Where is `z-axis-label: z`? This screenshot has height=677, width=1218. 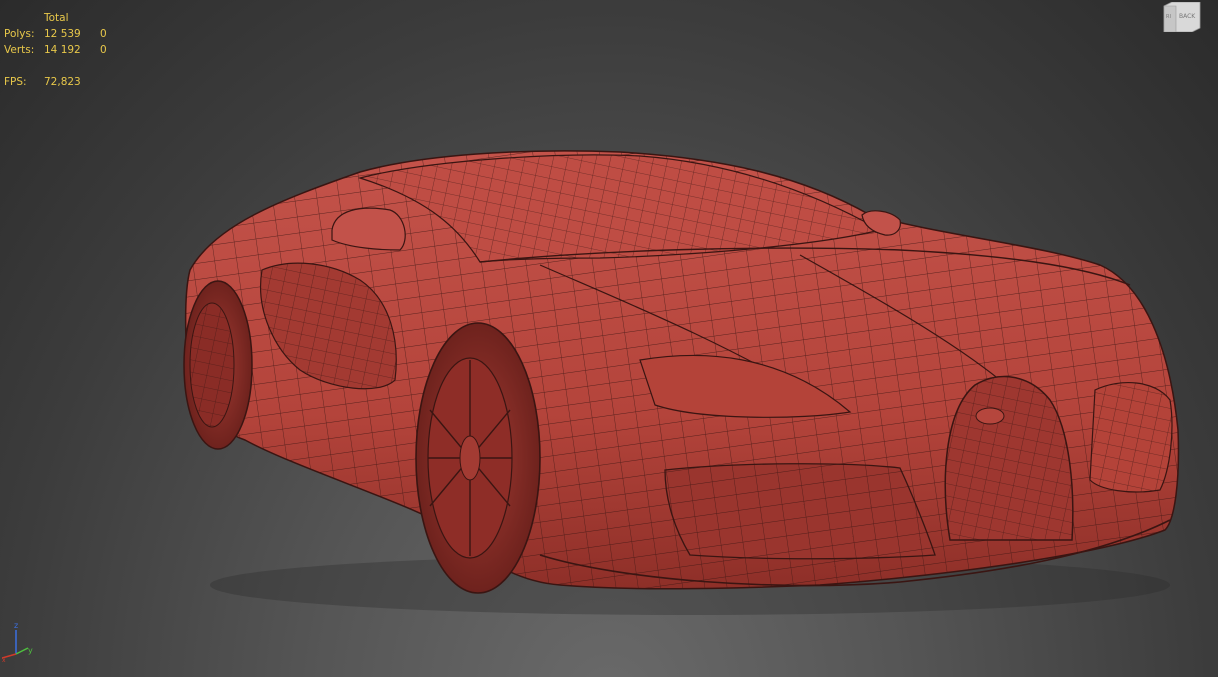
z-axis-label: z is located at coordinates (16, 625).